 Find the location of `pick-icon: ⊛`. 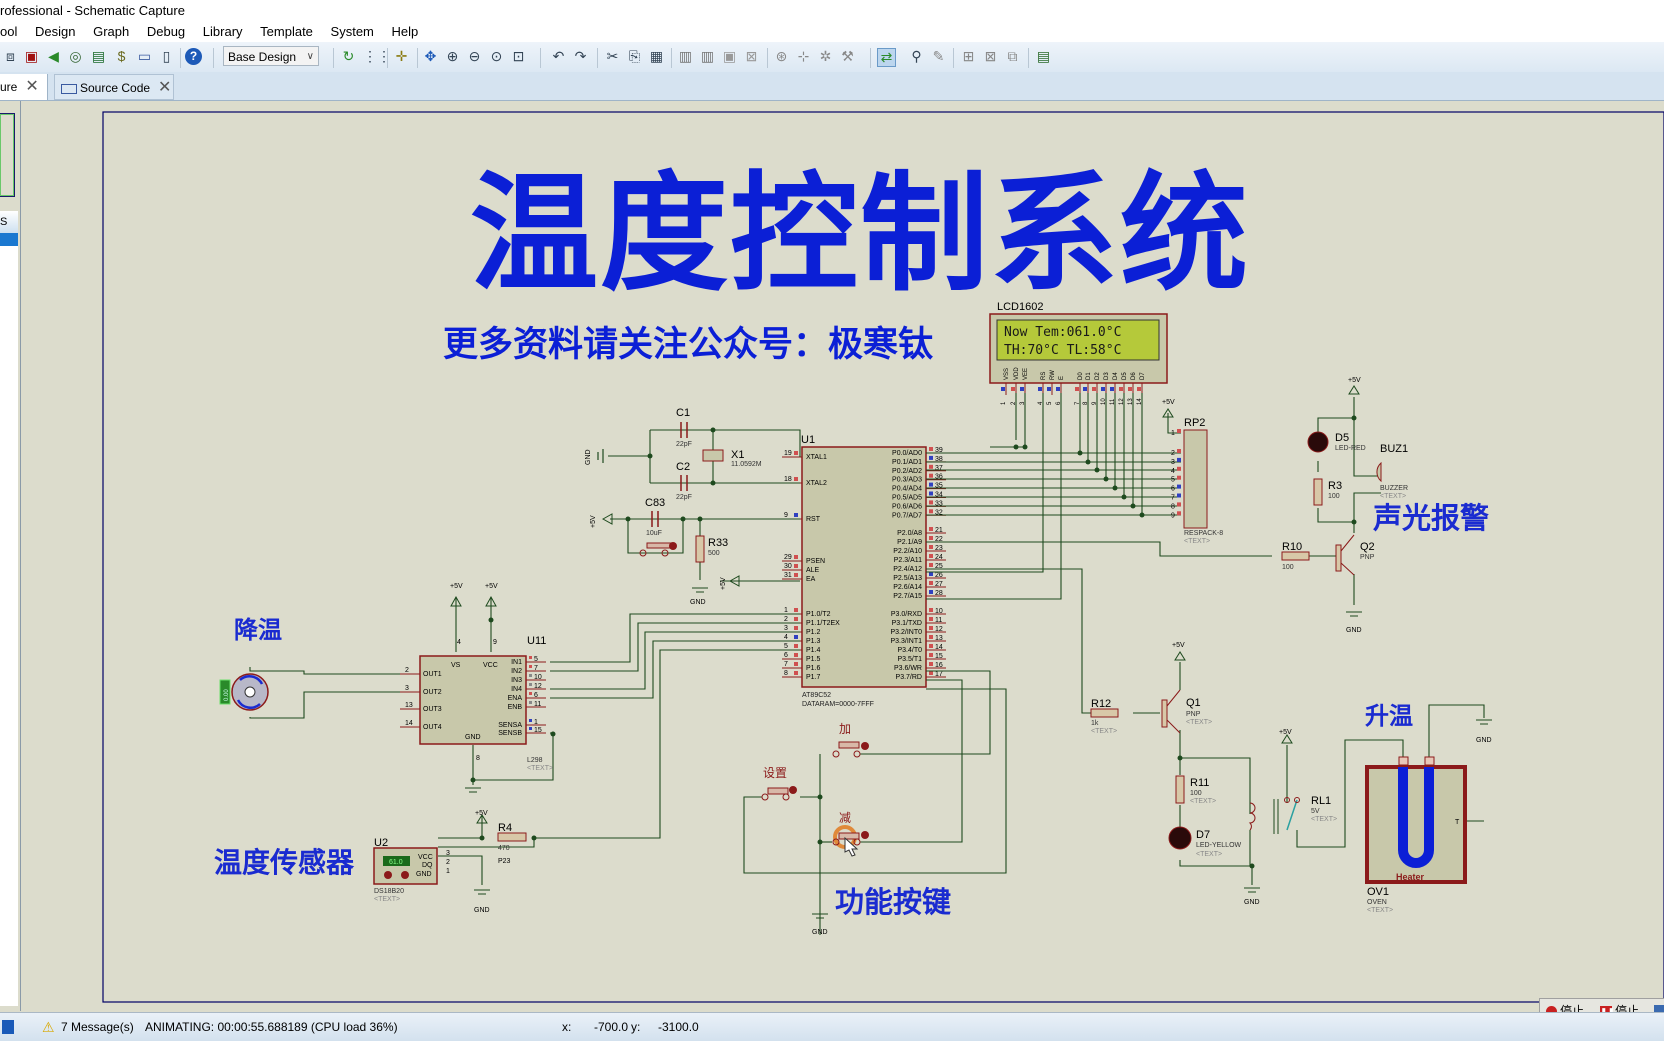

pick-icon: ⊛ is located at coordinates (781, 56).